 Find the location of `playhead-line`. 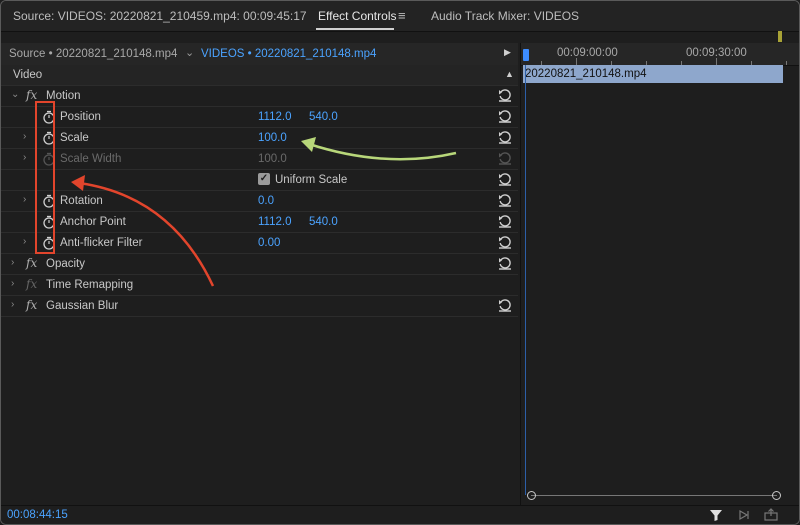

playhead-line is located at coordinates (525, 280).